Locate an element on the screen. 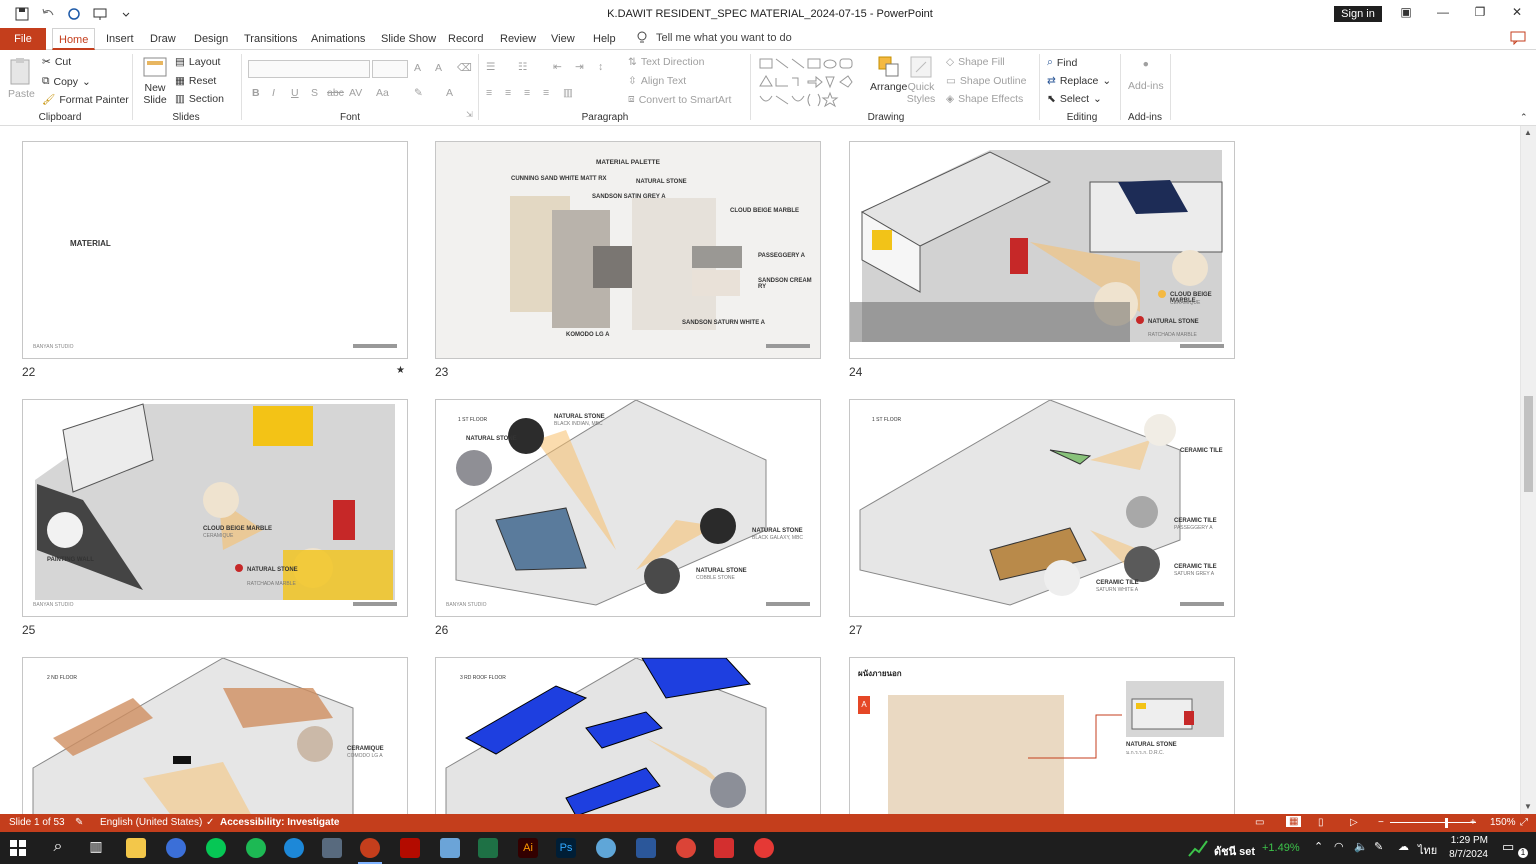  slideshow-view-icon: ▷ is located at coordinates (1354, 822).